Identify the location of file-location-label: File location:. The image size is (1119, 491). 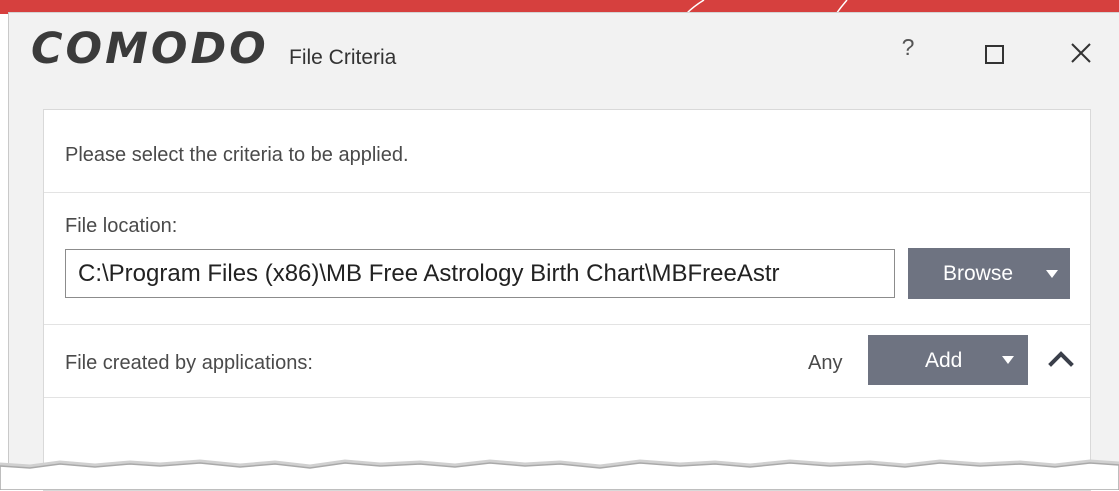
(121, 226).